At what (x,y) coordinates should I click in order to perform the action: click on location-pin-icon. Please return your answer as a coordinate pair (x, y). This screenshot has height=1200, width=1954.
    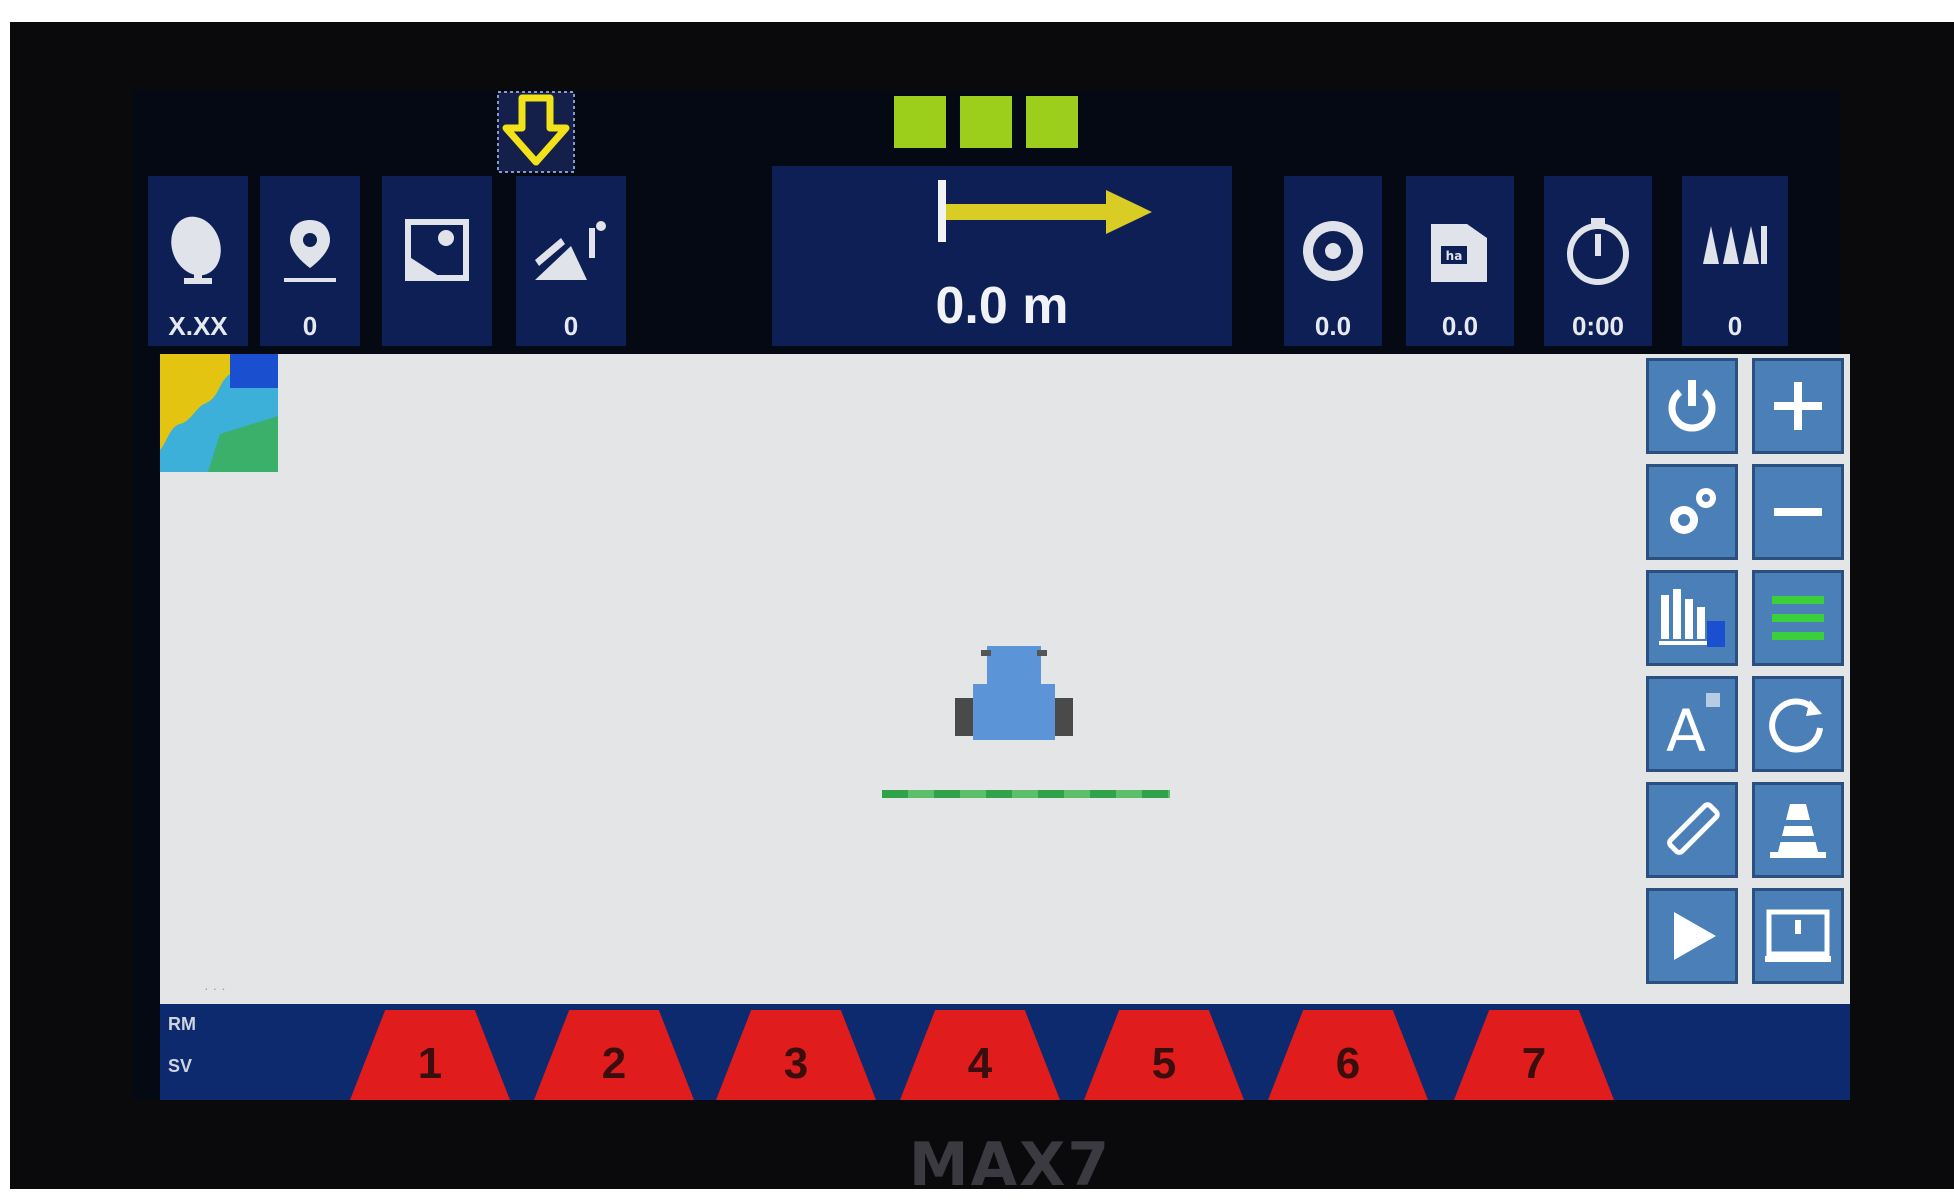
    Looking at the image, I should click on (310, 253).